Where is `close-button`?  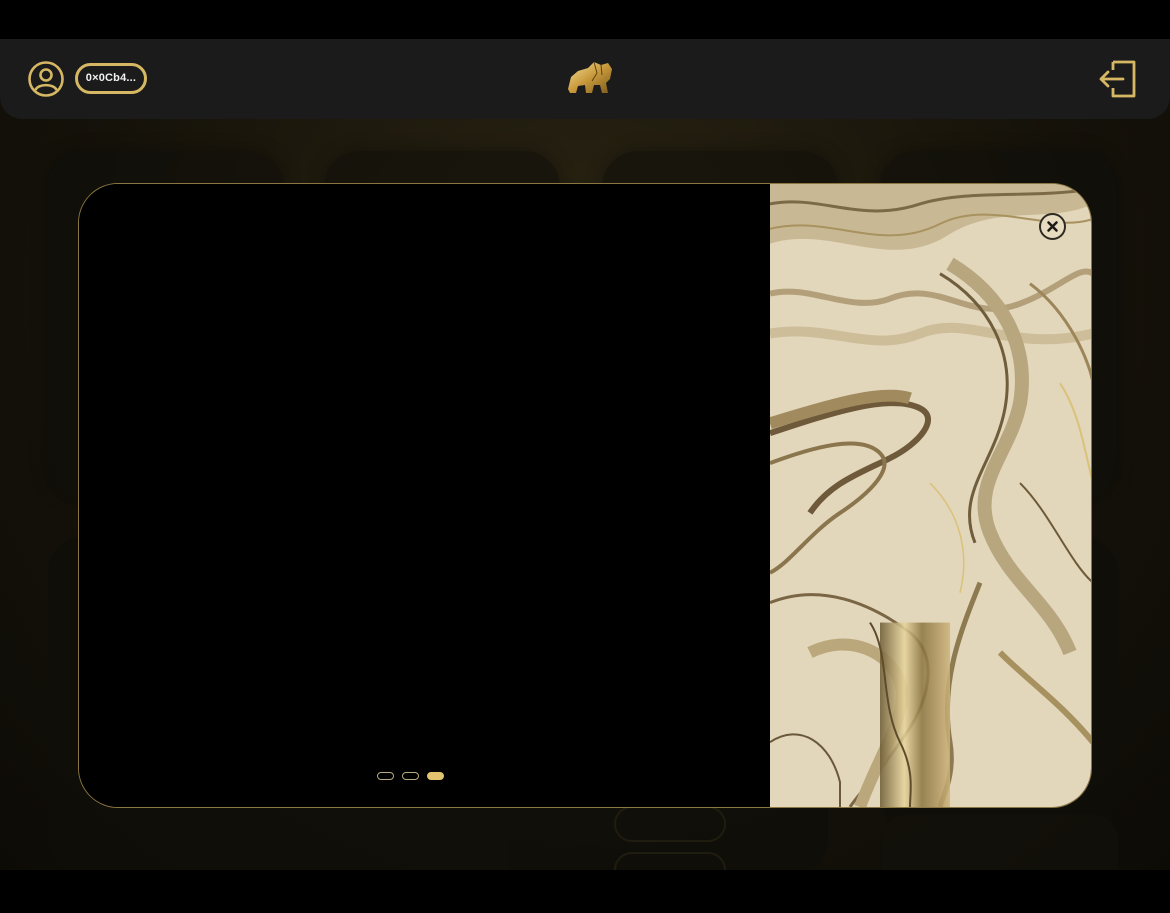
close-button is located at coordinates (1052, 226).